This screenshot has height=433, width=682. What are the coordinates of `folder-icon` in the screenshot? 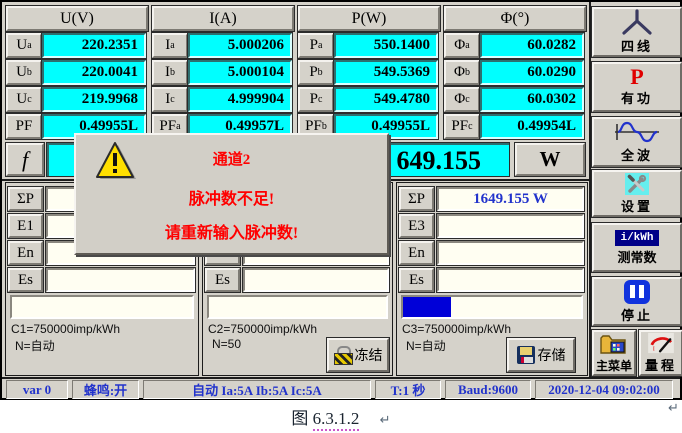 It's located at (613, 344).